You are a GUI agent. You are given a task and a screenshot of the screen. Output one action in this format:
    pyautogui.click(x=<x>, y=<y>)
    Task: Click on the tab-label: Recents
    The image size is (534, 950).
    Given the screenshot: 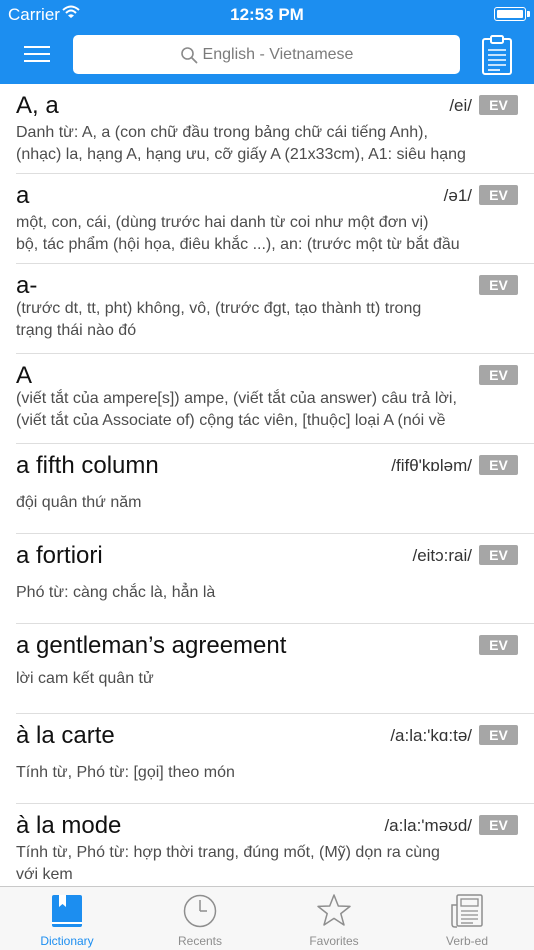 What is the action you would take?
    pyautogui.click(x=200, y=941)
    